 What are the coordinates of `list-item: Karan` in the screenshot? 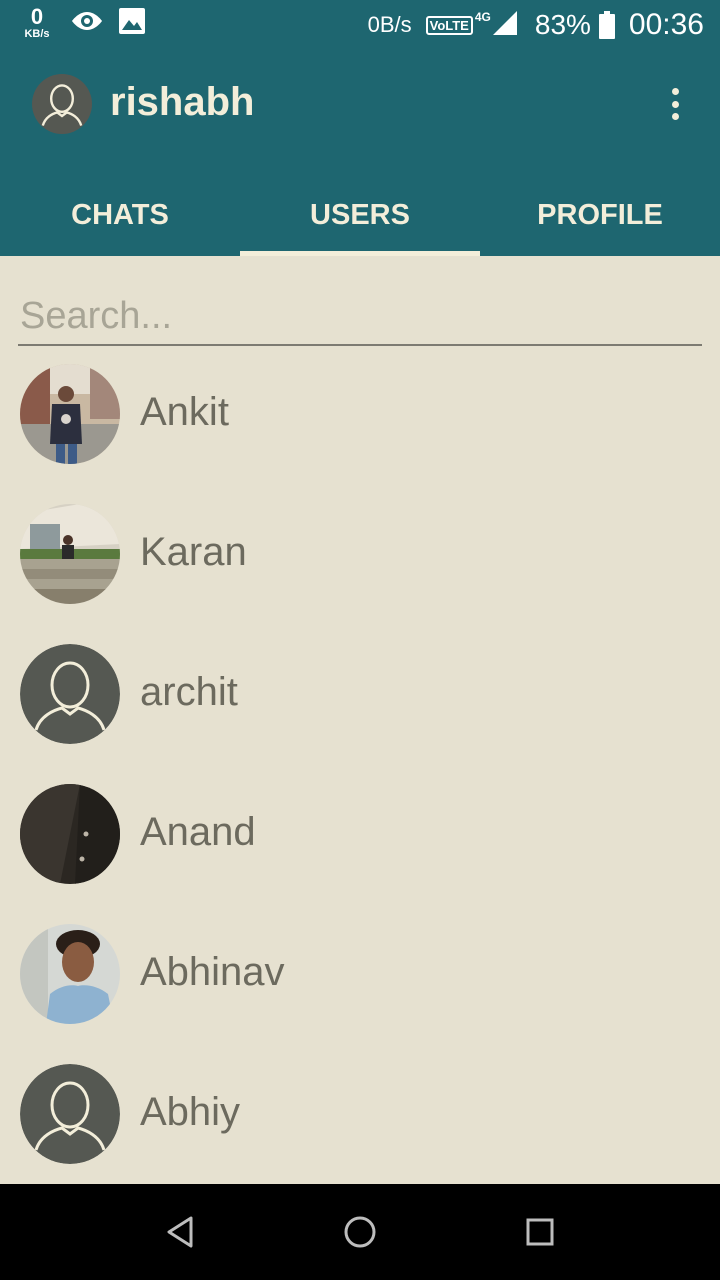 It's located at (360, 574).